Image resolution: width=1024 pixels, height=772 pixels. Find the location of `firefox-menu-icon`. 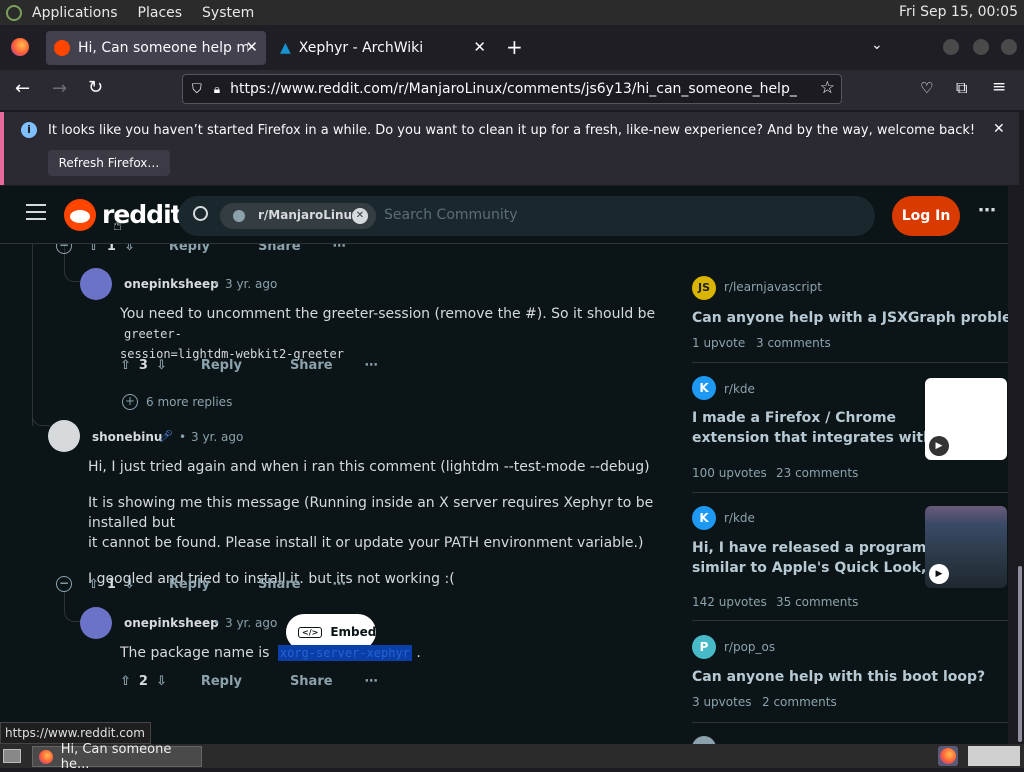

firefox-menu-icon is located at coordinates (20, 47).